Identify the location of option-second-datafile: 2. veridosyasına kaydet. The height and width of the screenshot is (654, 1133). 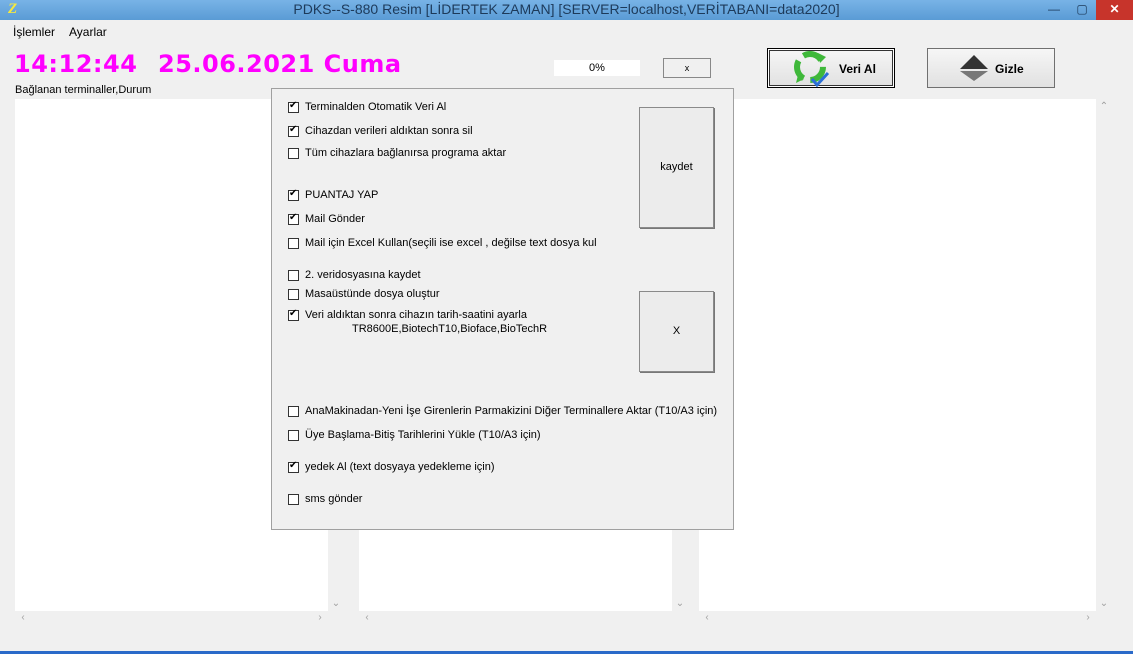
(354, 275).